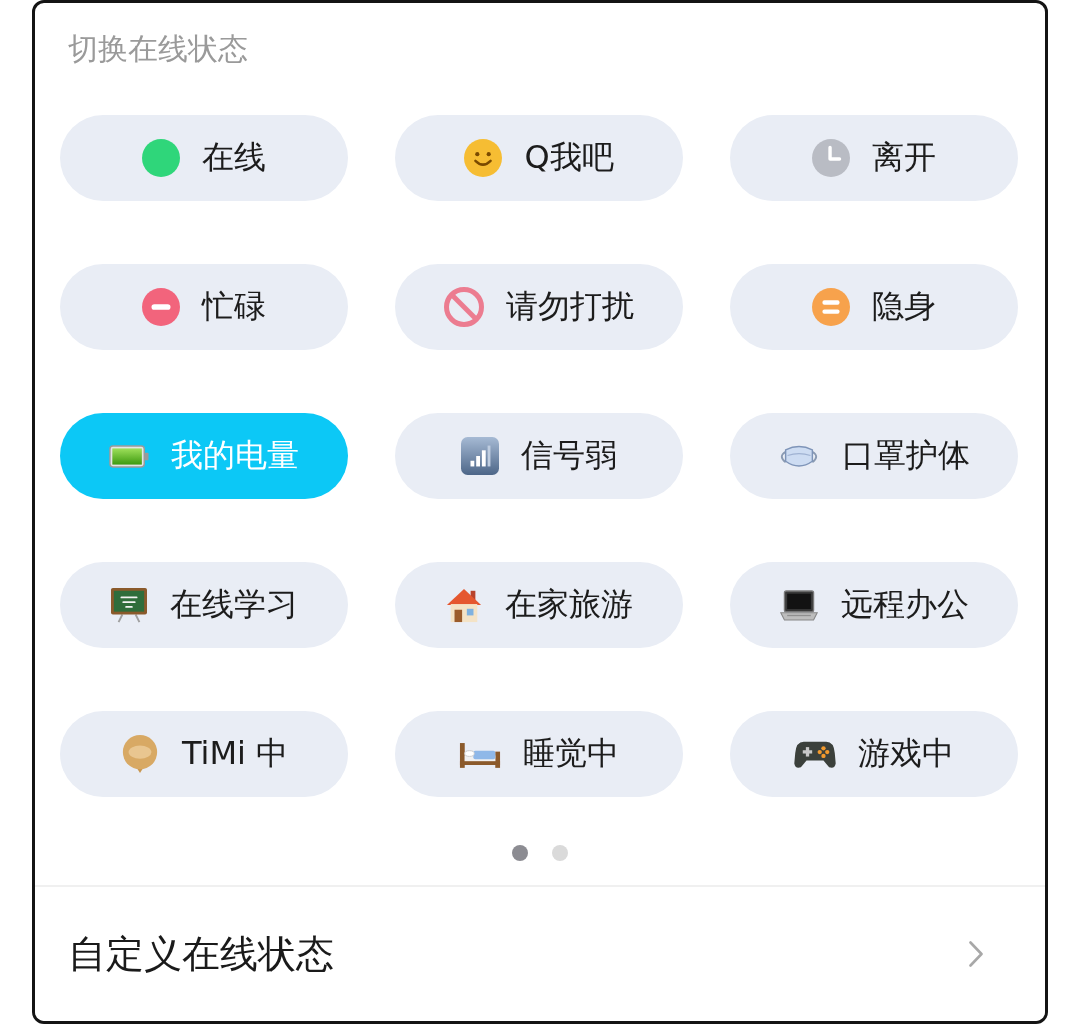 The image size is (1080, 1025). I want to click on house-icon, so click(464, 605).